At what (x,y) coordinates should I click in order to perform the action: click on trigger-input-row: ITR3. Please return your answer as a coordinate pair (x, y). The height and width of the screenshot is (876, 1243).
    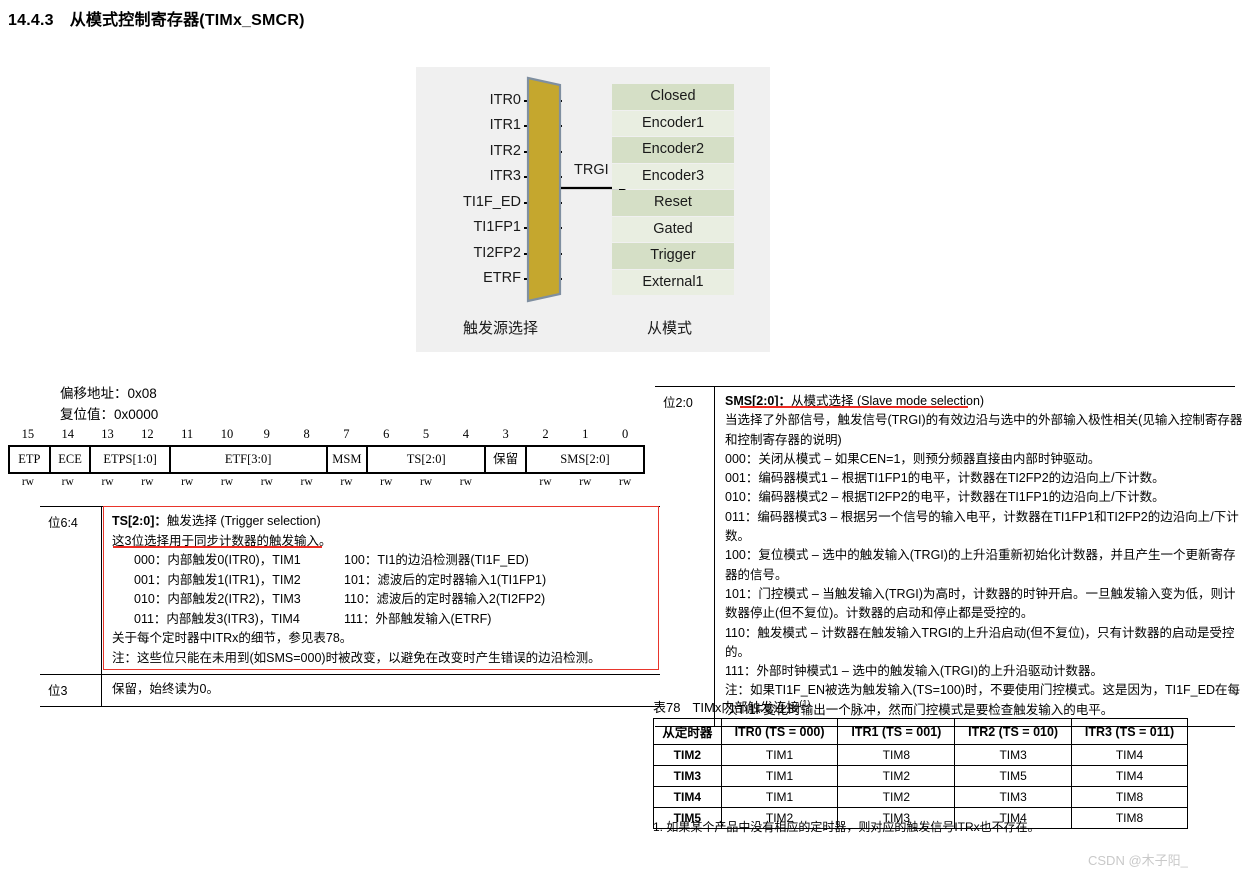
    Looking at the image, I should click on (468, 177).